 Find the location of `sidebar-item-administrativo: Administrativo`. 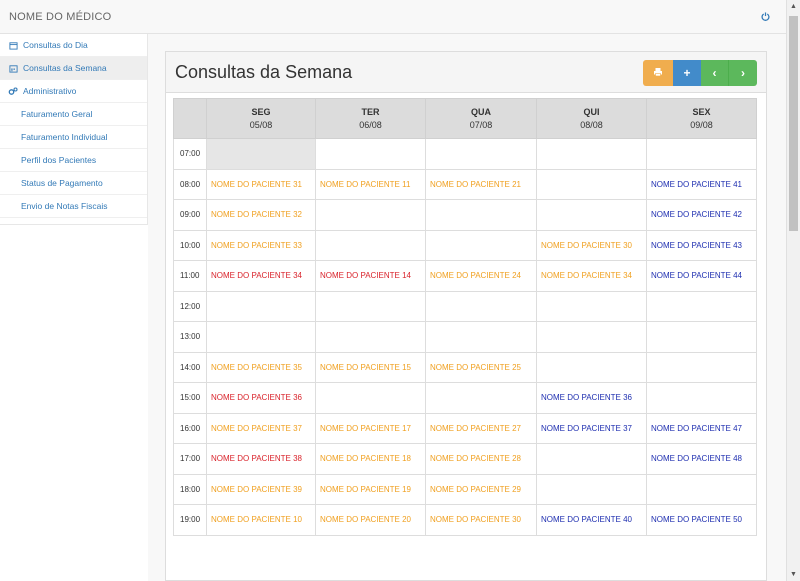

sidebar-item-administrativo: Administrativo is located at coordinates (73, 91).